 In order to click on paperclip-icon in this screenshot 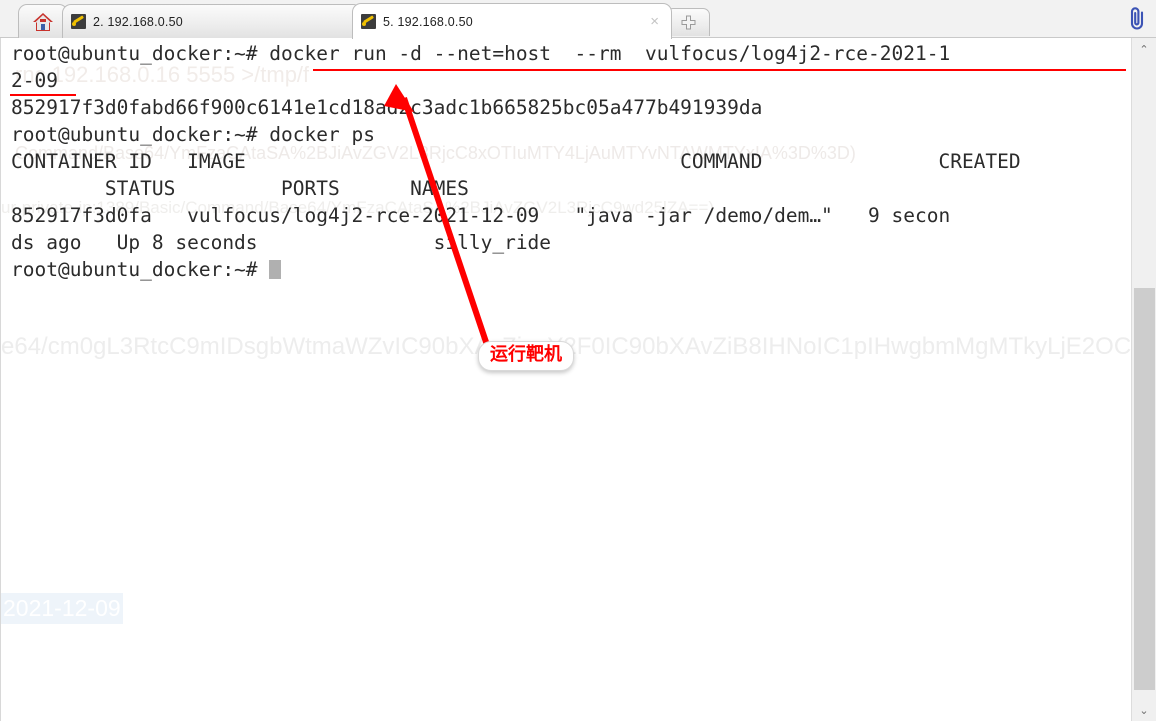, I will do `click(1137, 19)`.